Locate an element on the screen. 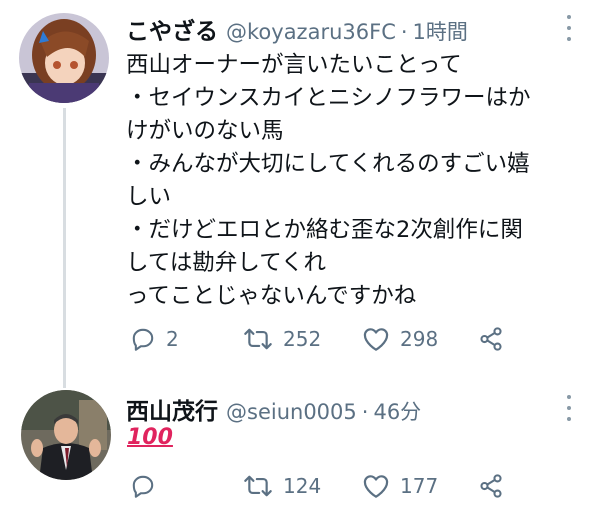 This screenshot has height=514, width=596. retweet-button: 124 is located at coordinates (282, 486).